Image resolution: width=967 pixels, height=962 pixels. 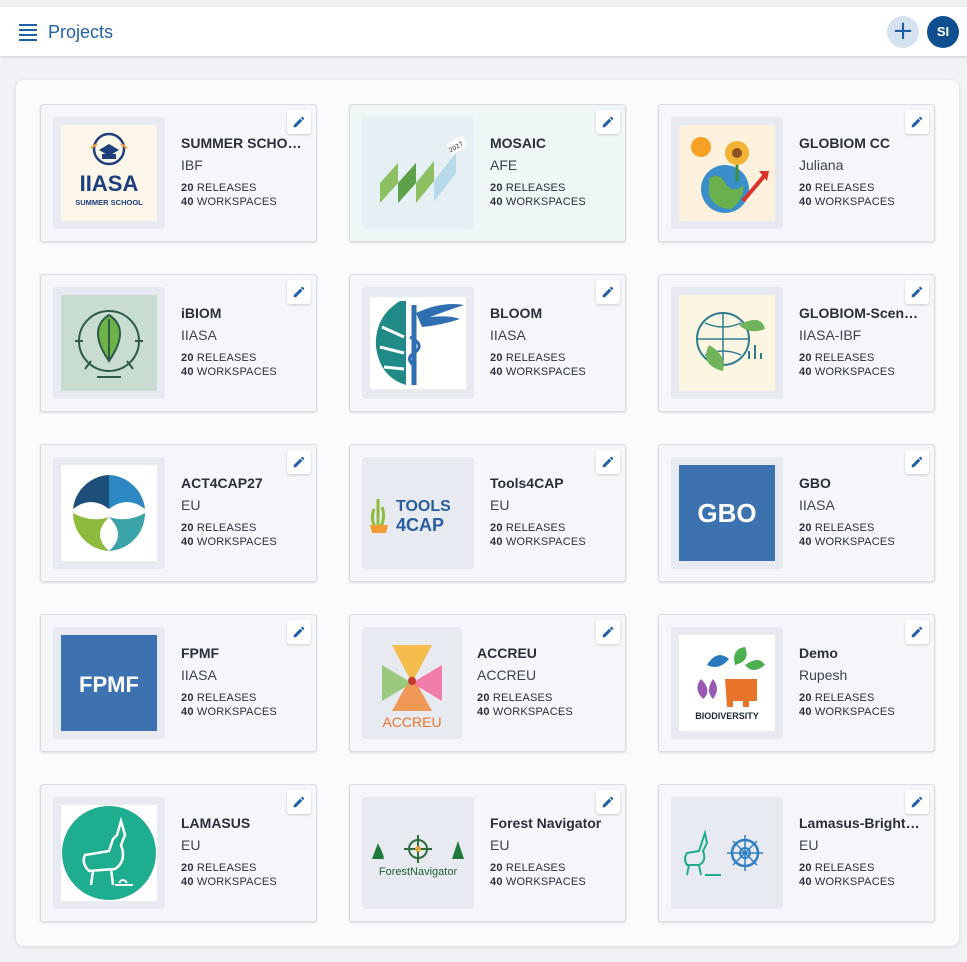 What do you see at coordinates (411, 722) in the screenshot?
I see `logo-accreu-text: ACCREU` at bounding box center [411, 722].